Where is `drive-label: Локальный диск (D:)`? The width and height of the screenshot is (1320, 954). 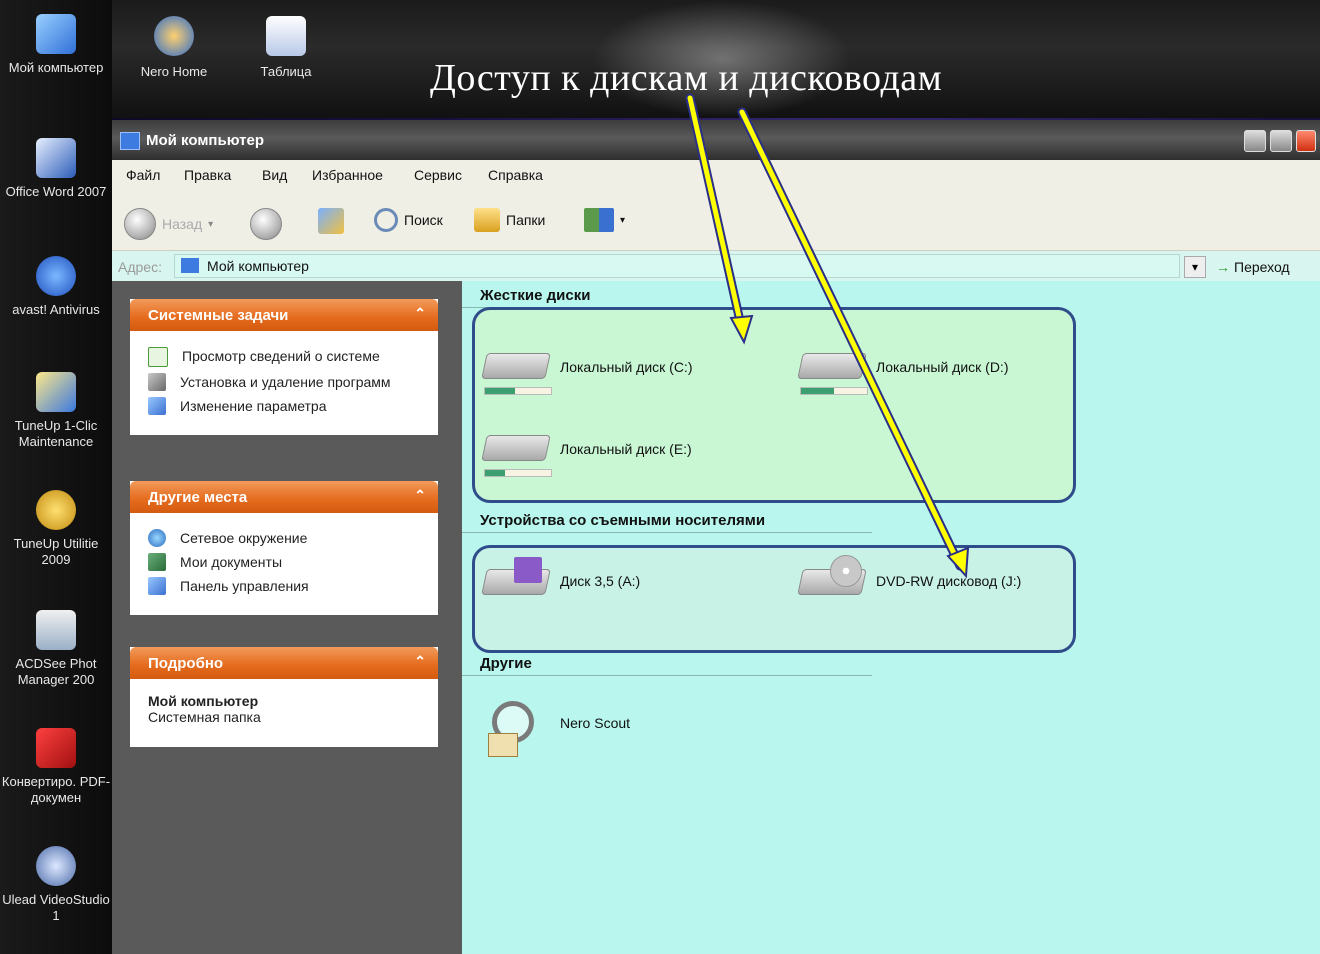
drive-label: Локальный диск (D:) is located at coordinates (942, 367).